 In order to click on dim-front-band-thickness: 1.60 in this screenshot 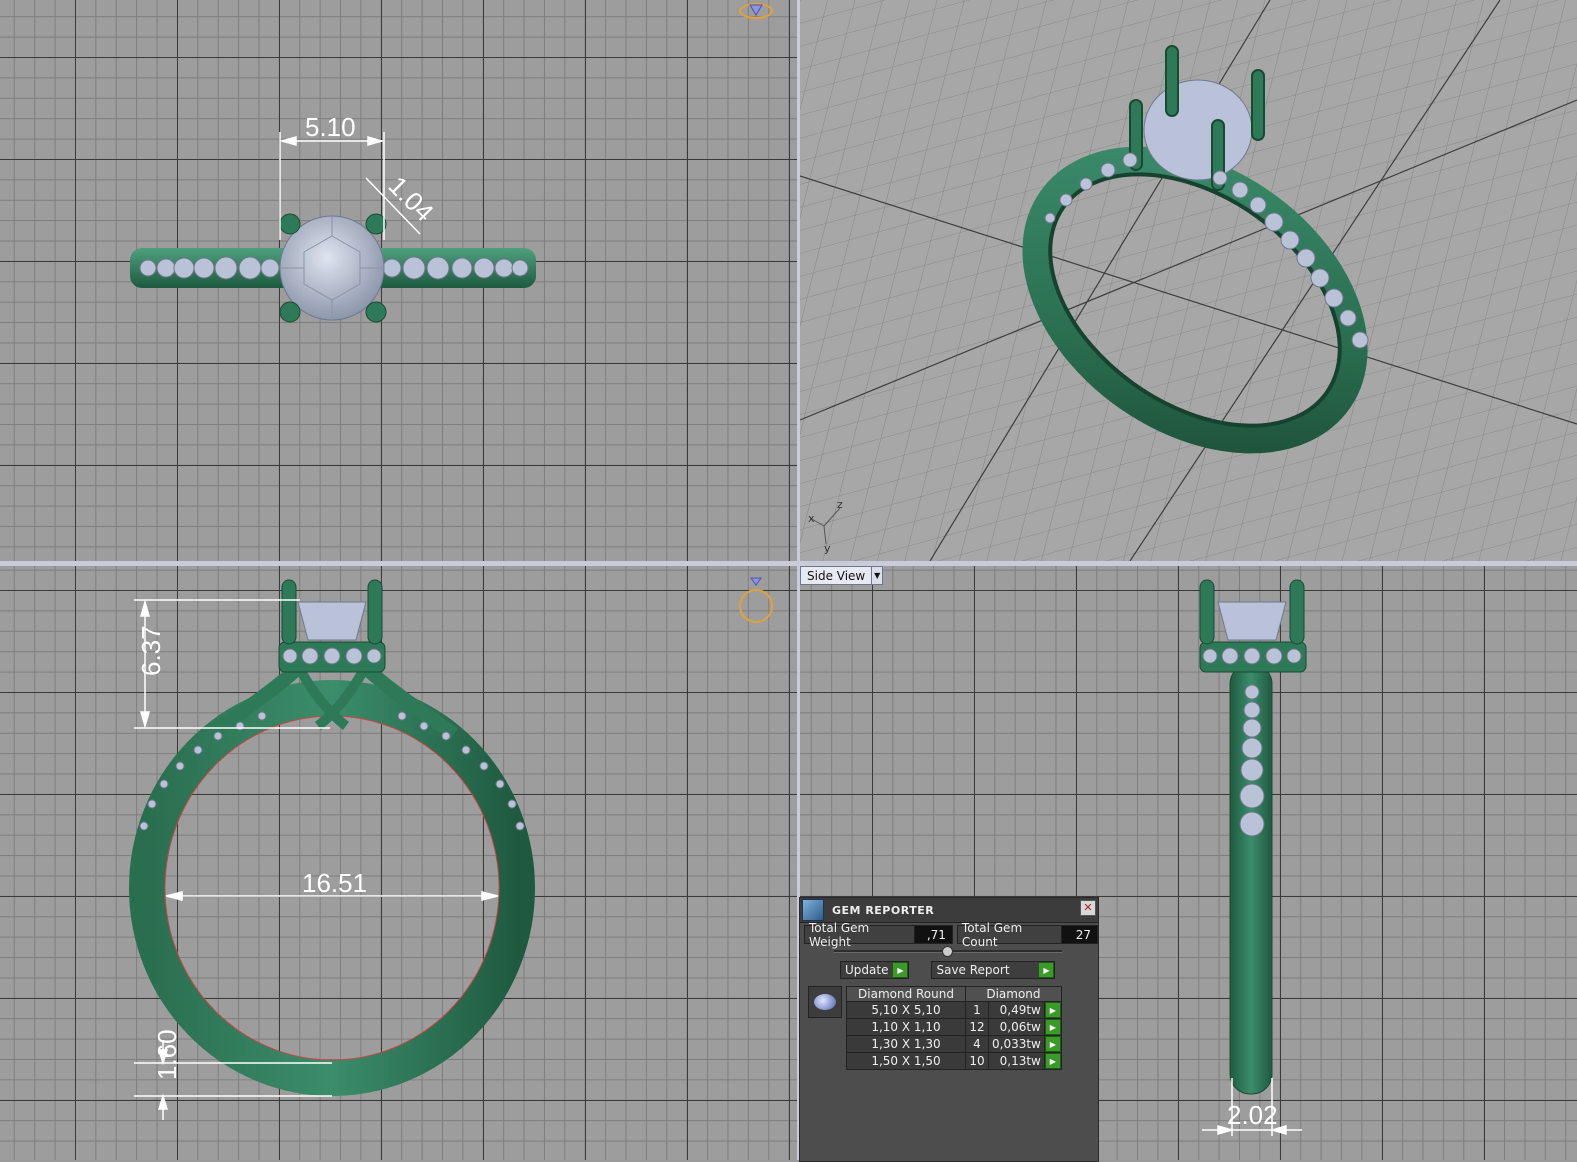, I will do `click(167, 1054)`.